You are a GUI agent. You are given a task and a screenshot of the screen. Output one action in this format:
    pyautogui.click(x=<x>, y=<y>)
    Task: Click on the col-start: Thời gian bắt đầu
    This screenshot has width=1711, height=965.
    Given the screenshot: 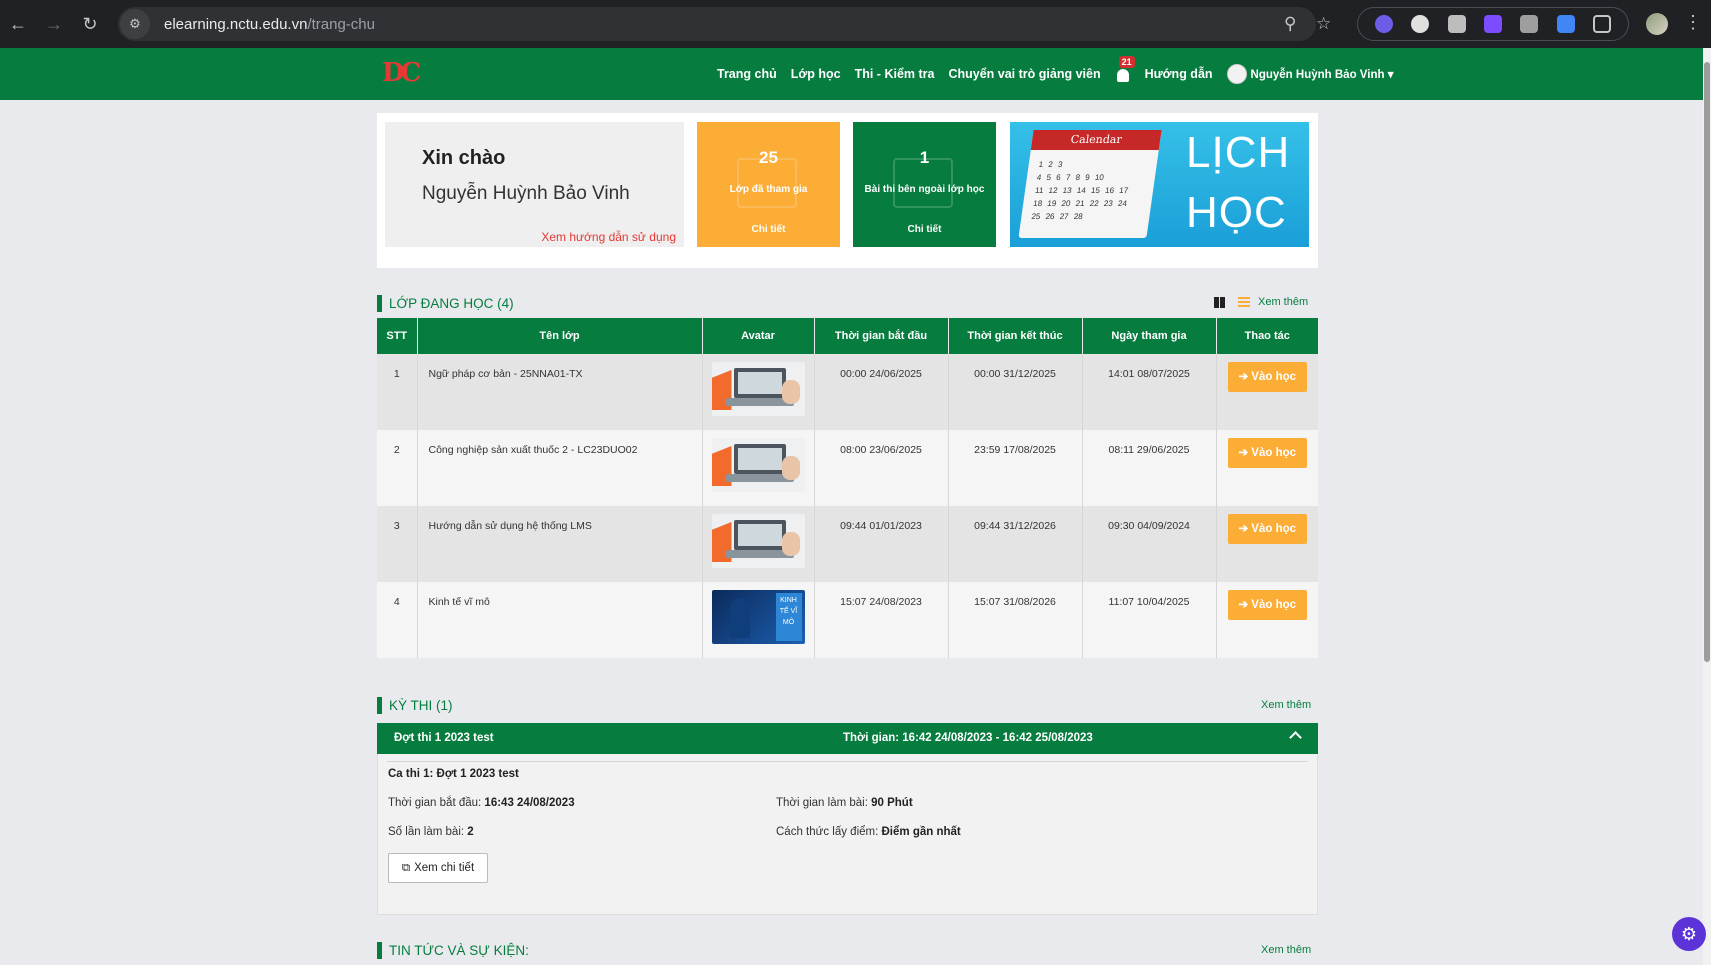 What is the action you would take?
    pyautogui.click(x=881, y=336)
    